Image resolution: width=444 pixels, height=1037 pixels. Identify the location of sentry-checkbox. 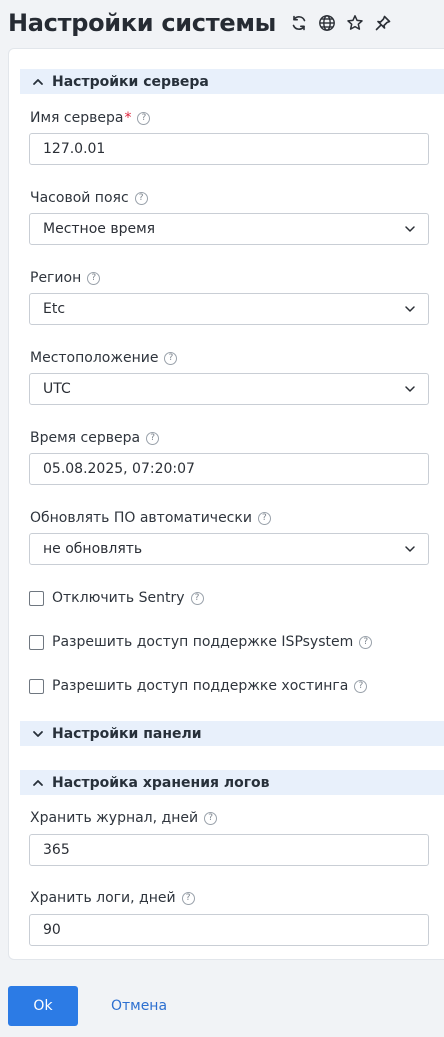
(36, 598).